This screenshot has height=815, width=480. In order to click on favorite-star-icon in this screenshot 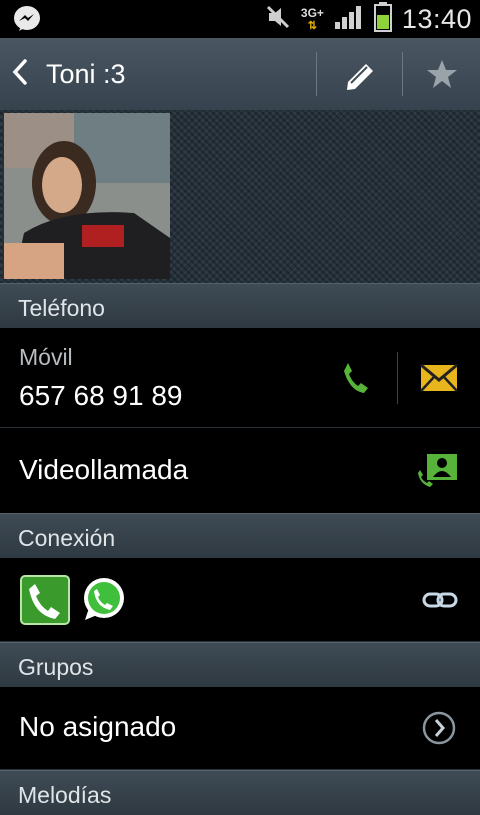, I will do `click(441, 74)`.